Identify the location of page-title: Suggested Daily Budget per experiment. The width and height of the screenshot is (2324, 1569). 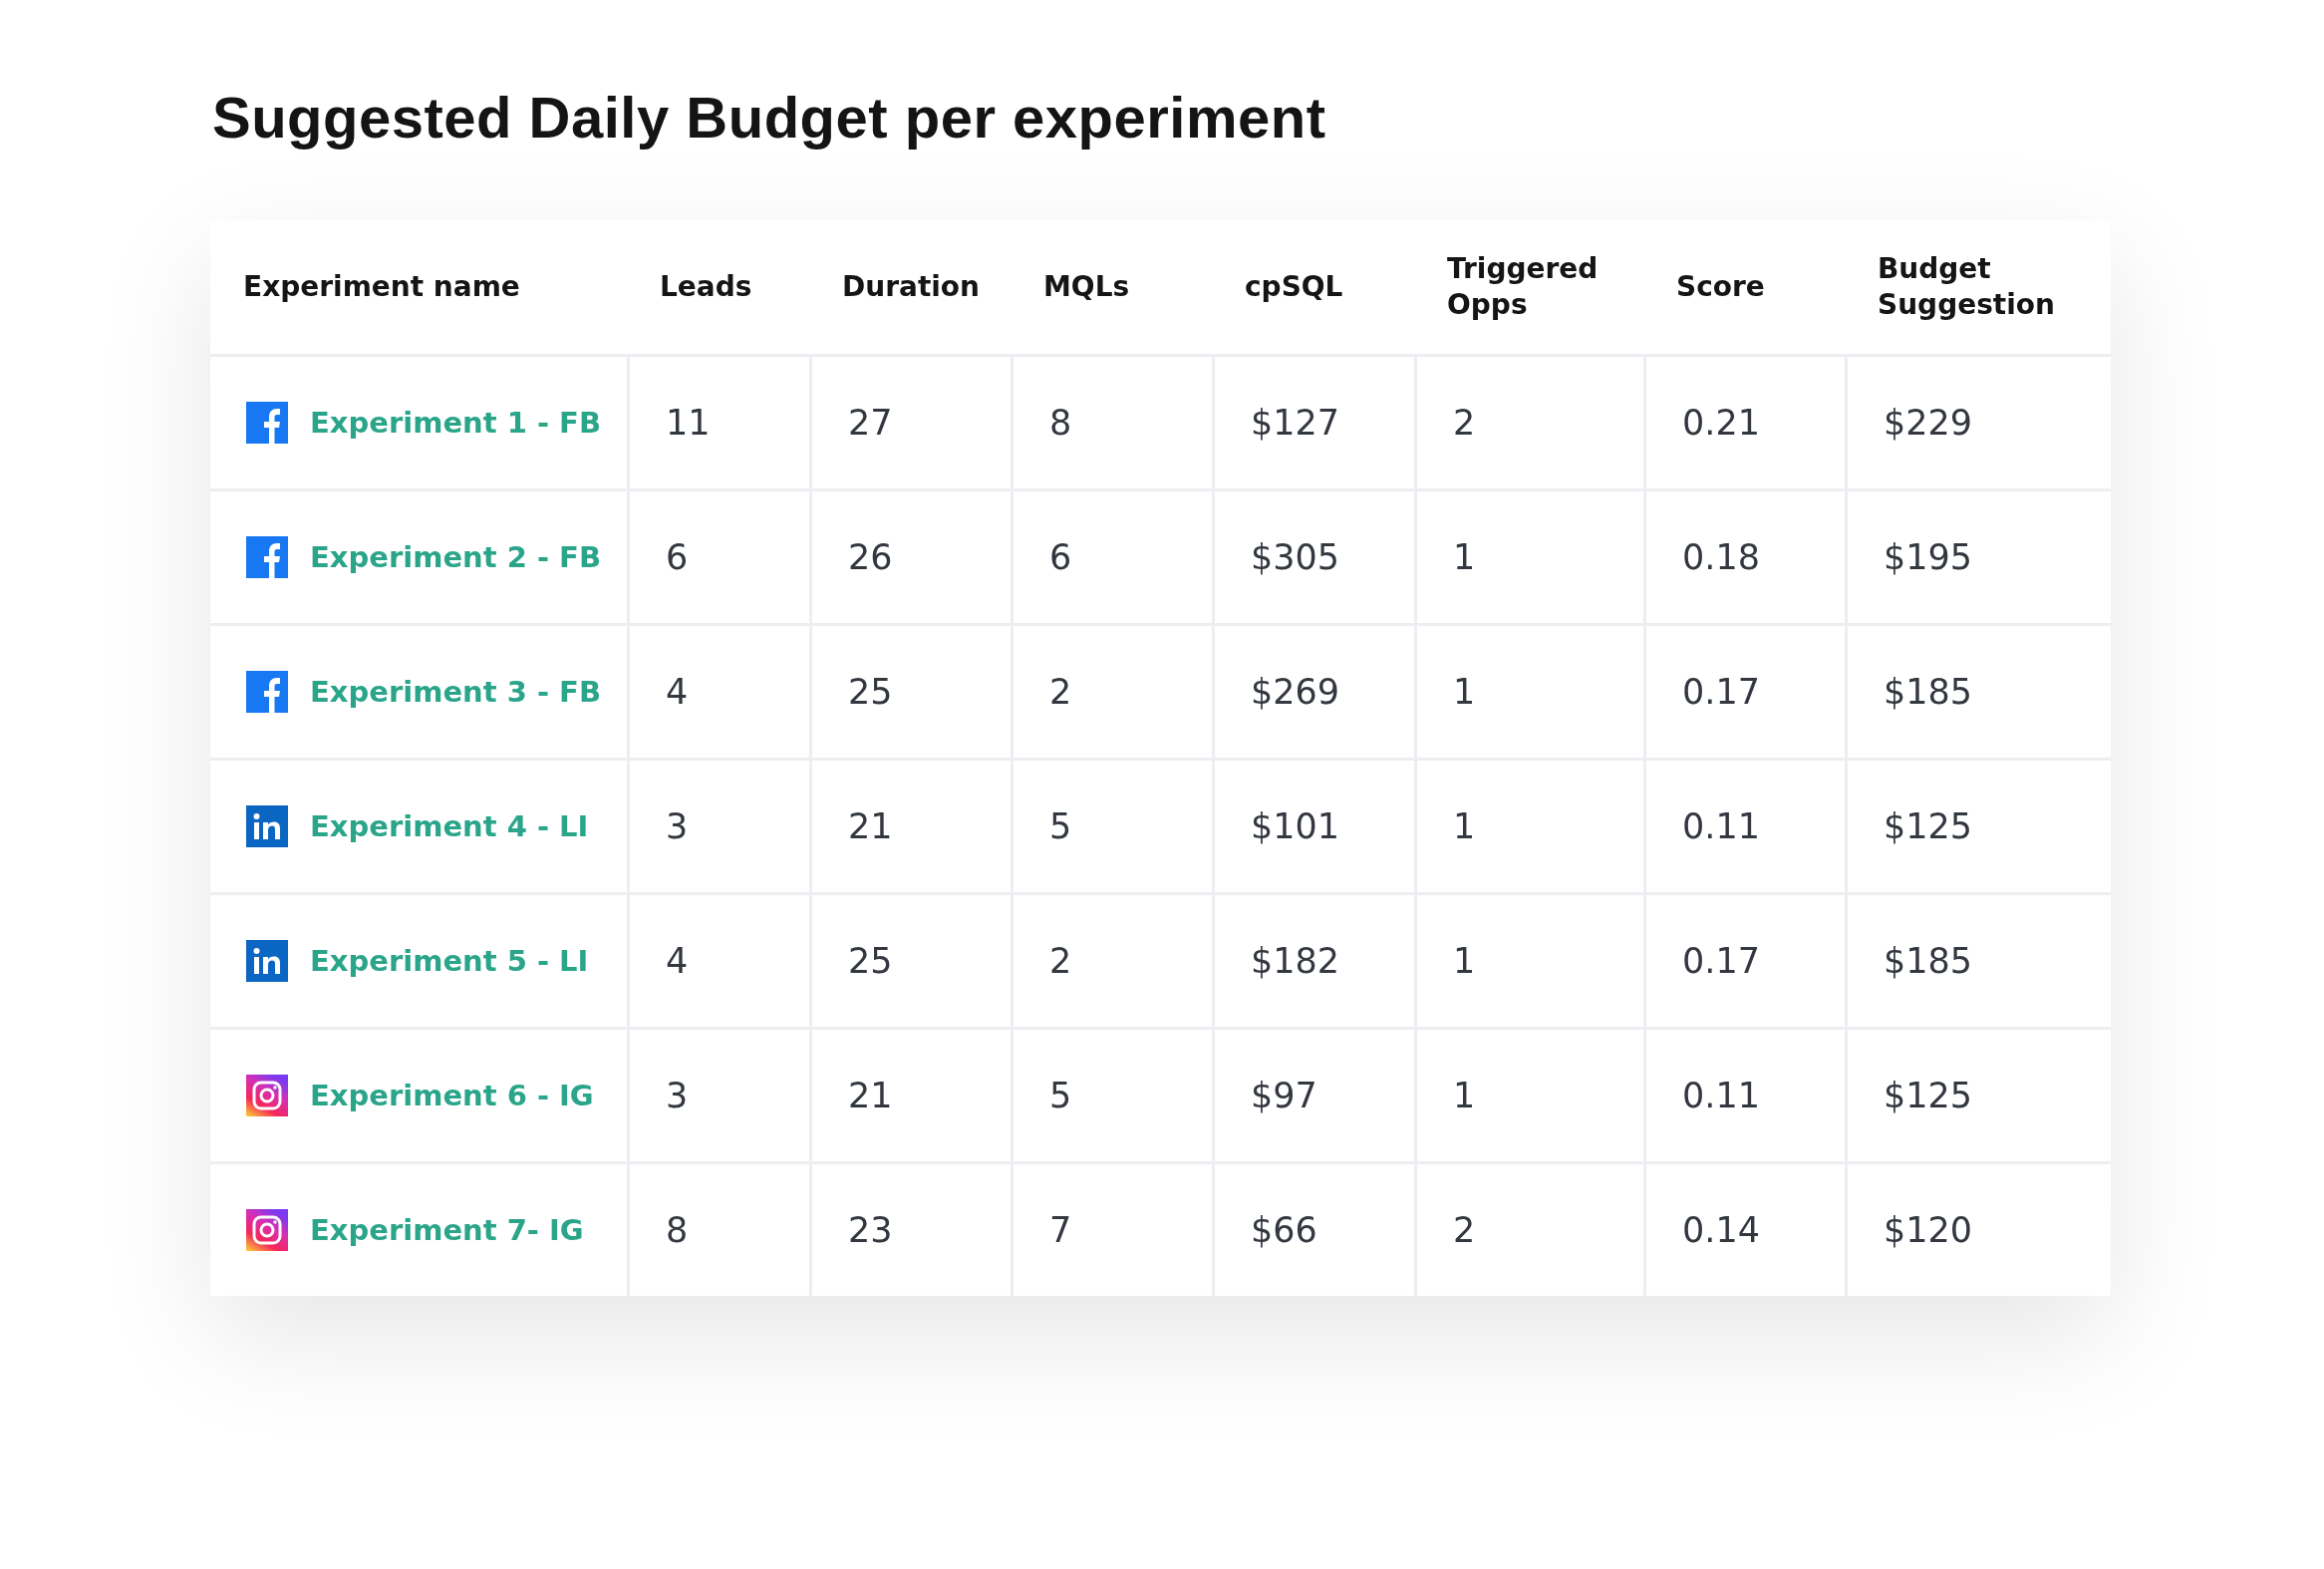
(769, 117).